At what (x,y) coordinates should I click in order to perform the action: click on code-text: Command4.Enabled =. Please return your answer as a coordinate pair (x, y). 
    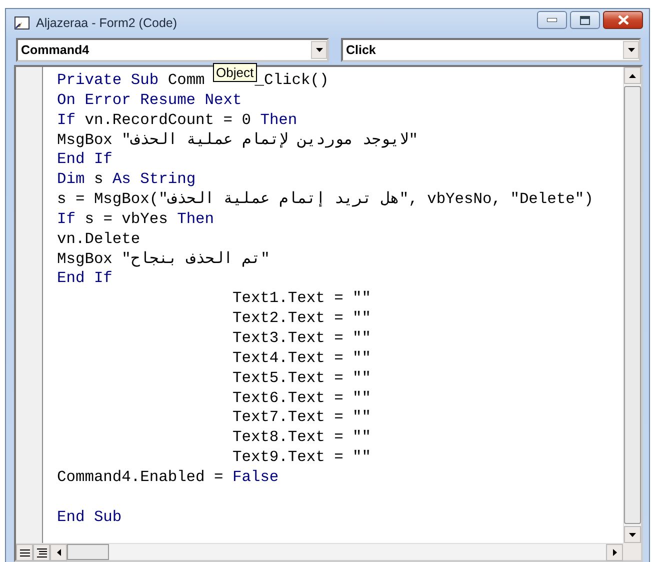
    Looking at the image, I should click on (140, 477).